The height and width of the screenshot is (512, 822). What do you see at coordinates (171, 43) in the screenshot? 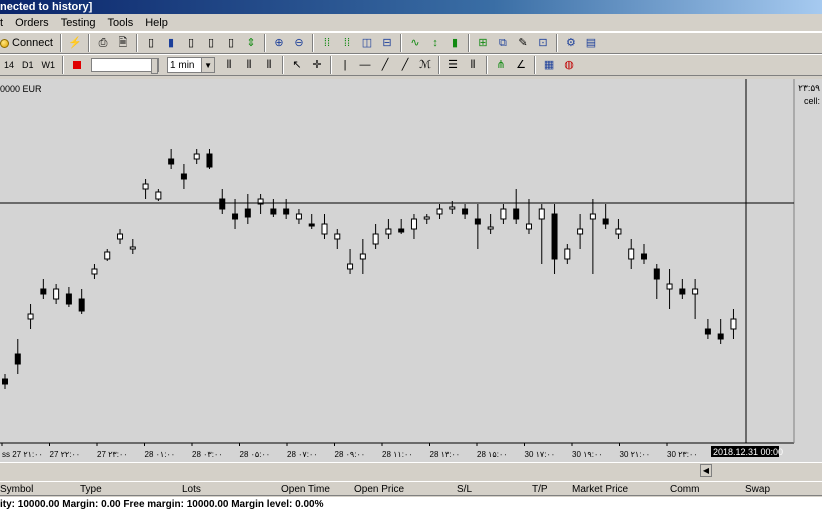
I see `open-chart-icon: ▮` at bounding box center [171, 43].